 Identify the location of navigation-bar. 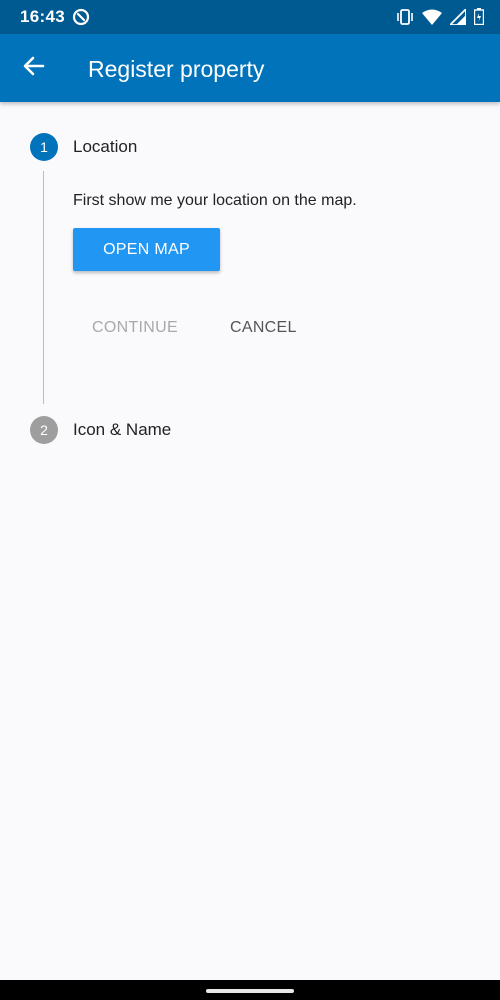
(250, 990).